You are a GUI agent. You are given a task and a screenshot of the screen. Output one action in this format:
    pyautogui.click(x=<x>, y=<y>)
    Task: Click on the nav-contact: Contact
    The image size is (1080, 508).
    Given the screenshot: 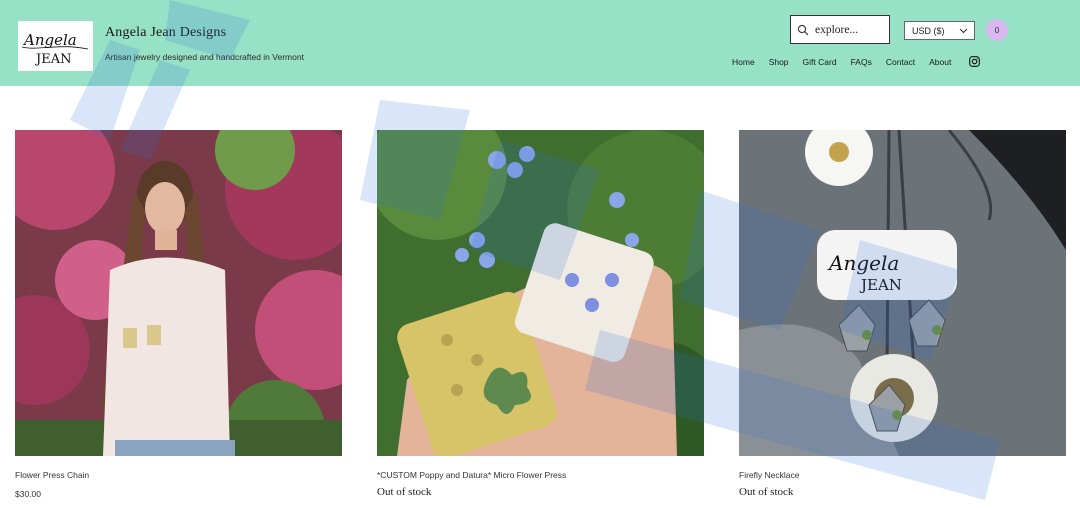 What is the action you would take?
    pyautogui.click(x=900, y=62)
    